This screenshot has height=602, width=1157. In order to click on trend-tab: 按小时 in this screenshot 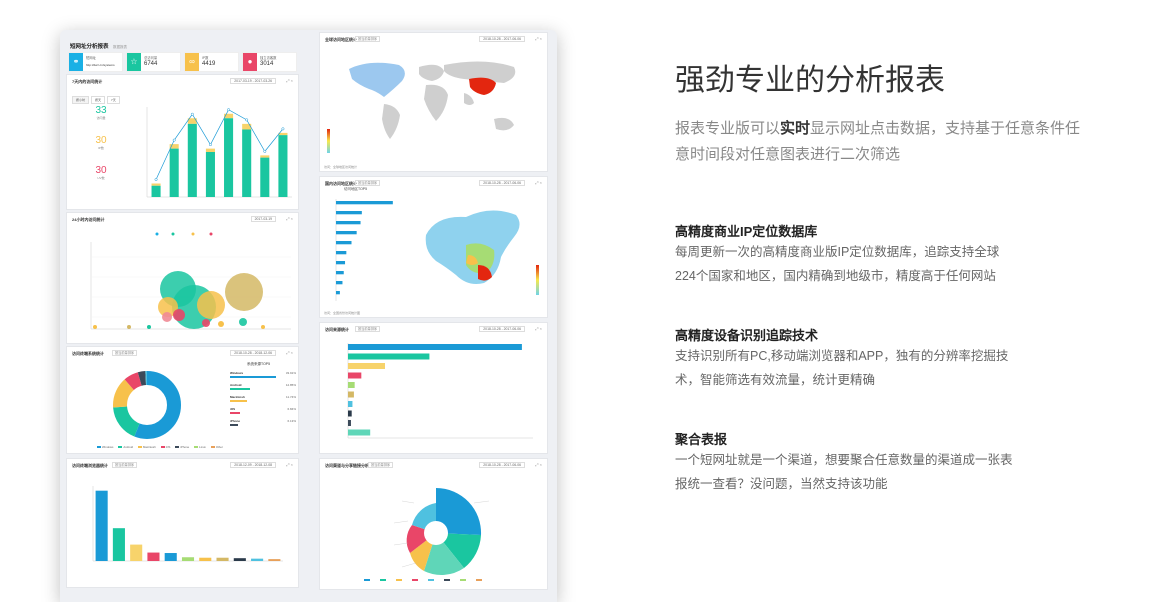, I will do `click(81, 100)`.